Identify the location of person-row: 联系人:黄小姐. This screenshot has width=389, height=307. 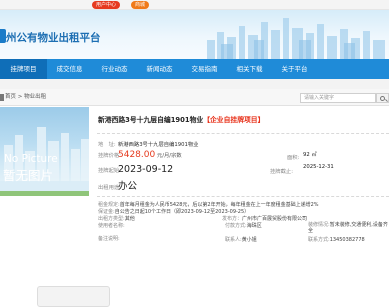
(241, 239).